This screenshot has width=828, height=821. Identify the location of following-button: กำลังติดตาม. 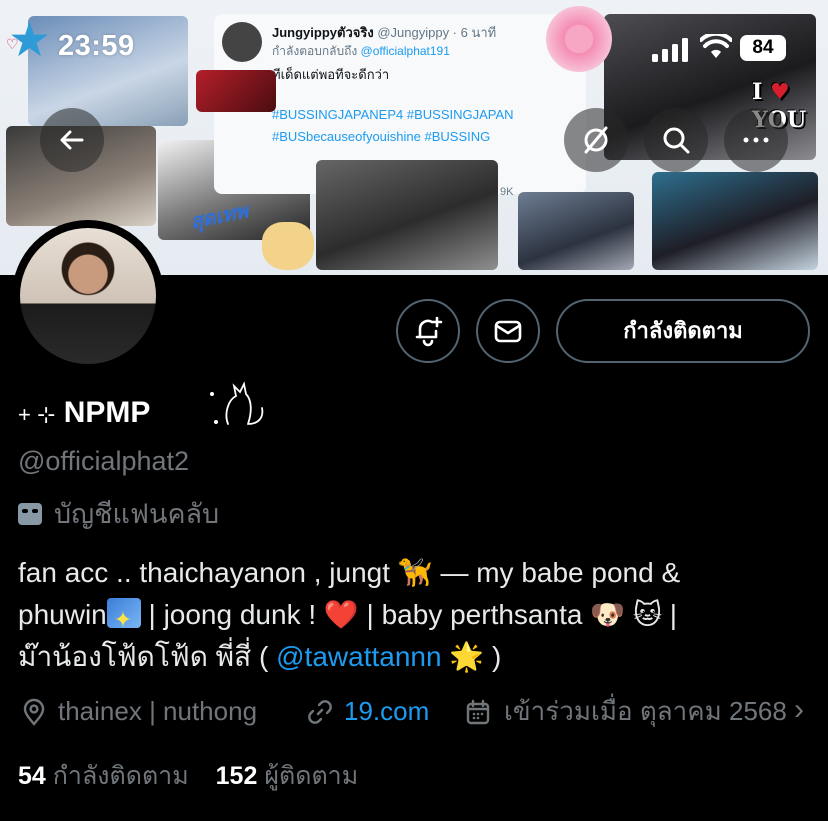
(683, 331).